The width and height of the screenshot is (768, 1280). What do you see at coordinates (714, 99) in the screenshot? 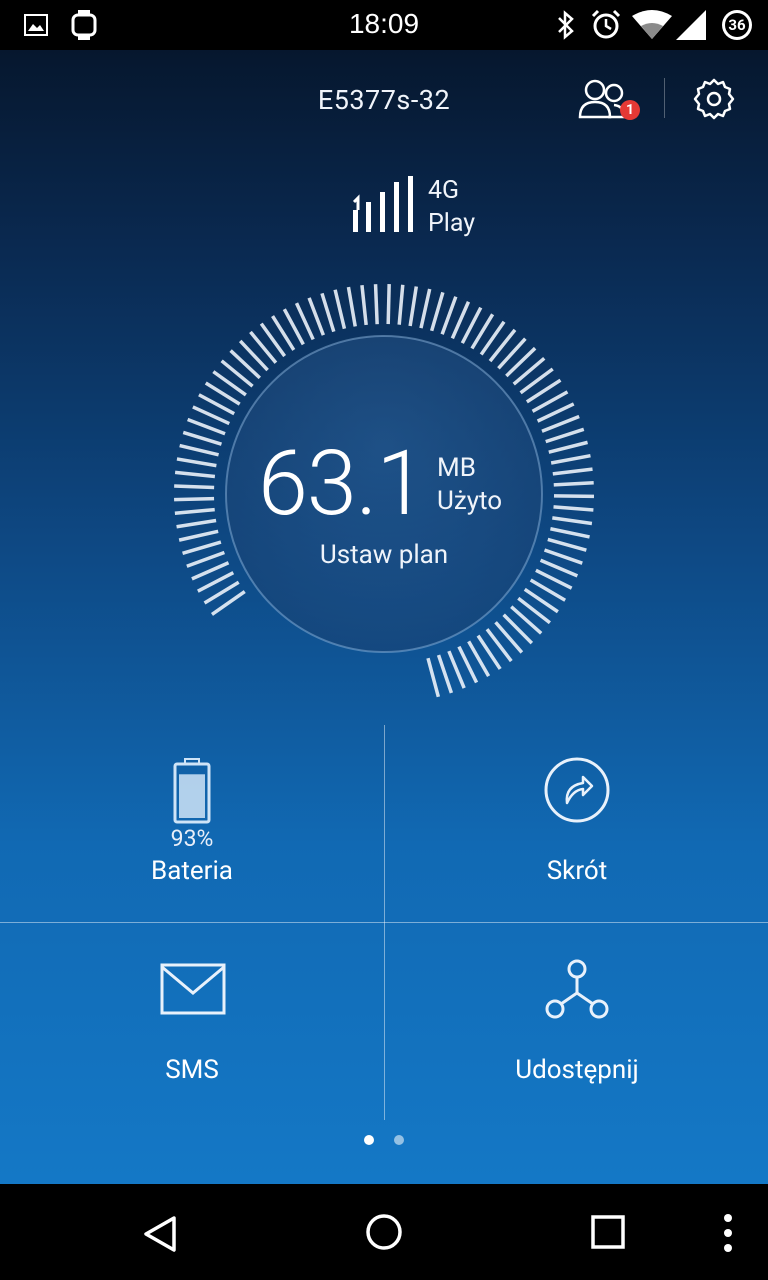
I see `settings-gear-icon` at bounding box center [714, 99].